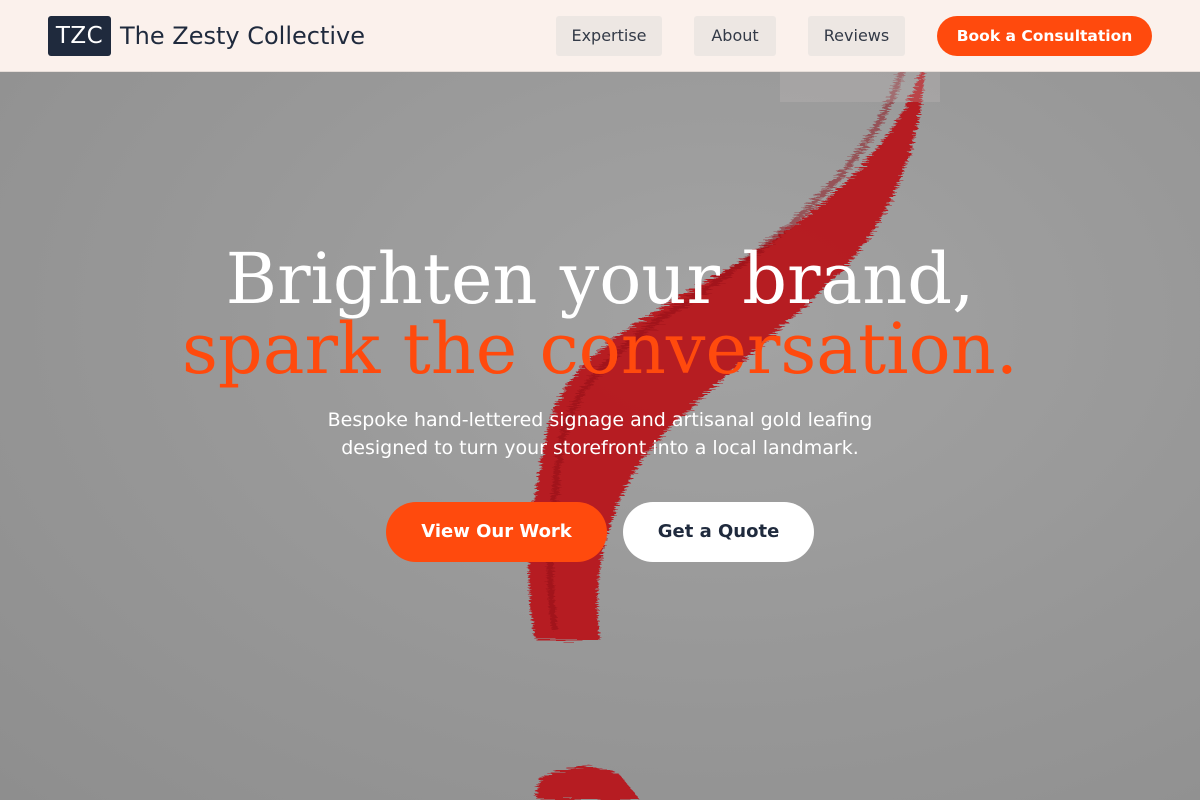 The image size is (1200, 800). I want to click on view-our-work-button: View Our Work, so click(496, 532).